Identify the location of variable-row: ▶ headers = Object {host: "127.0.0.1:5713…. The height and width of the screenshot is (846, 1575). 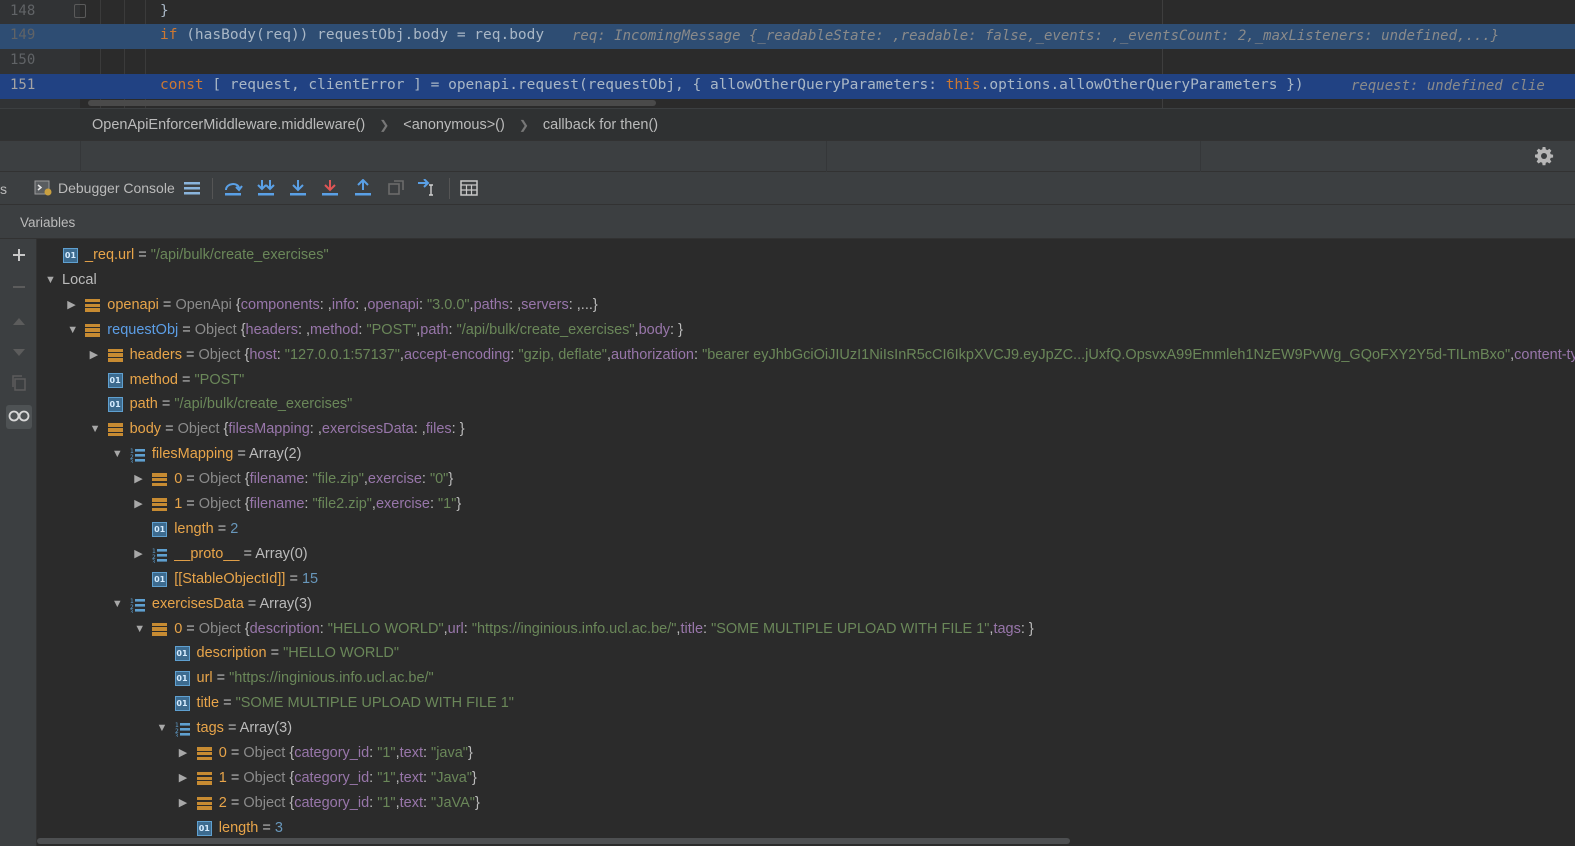
(806, 356).